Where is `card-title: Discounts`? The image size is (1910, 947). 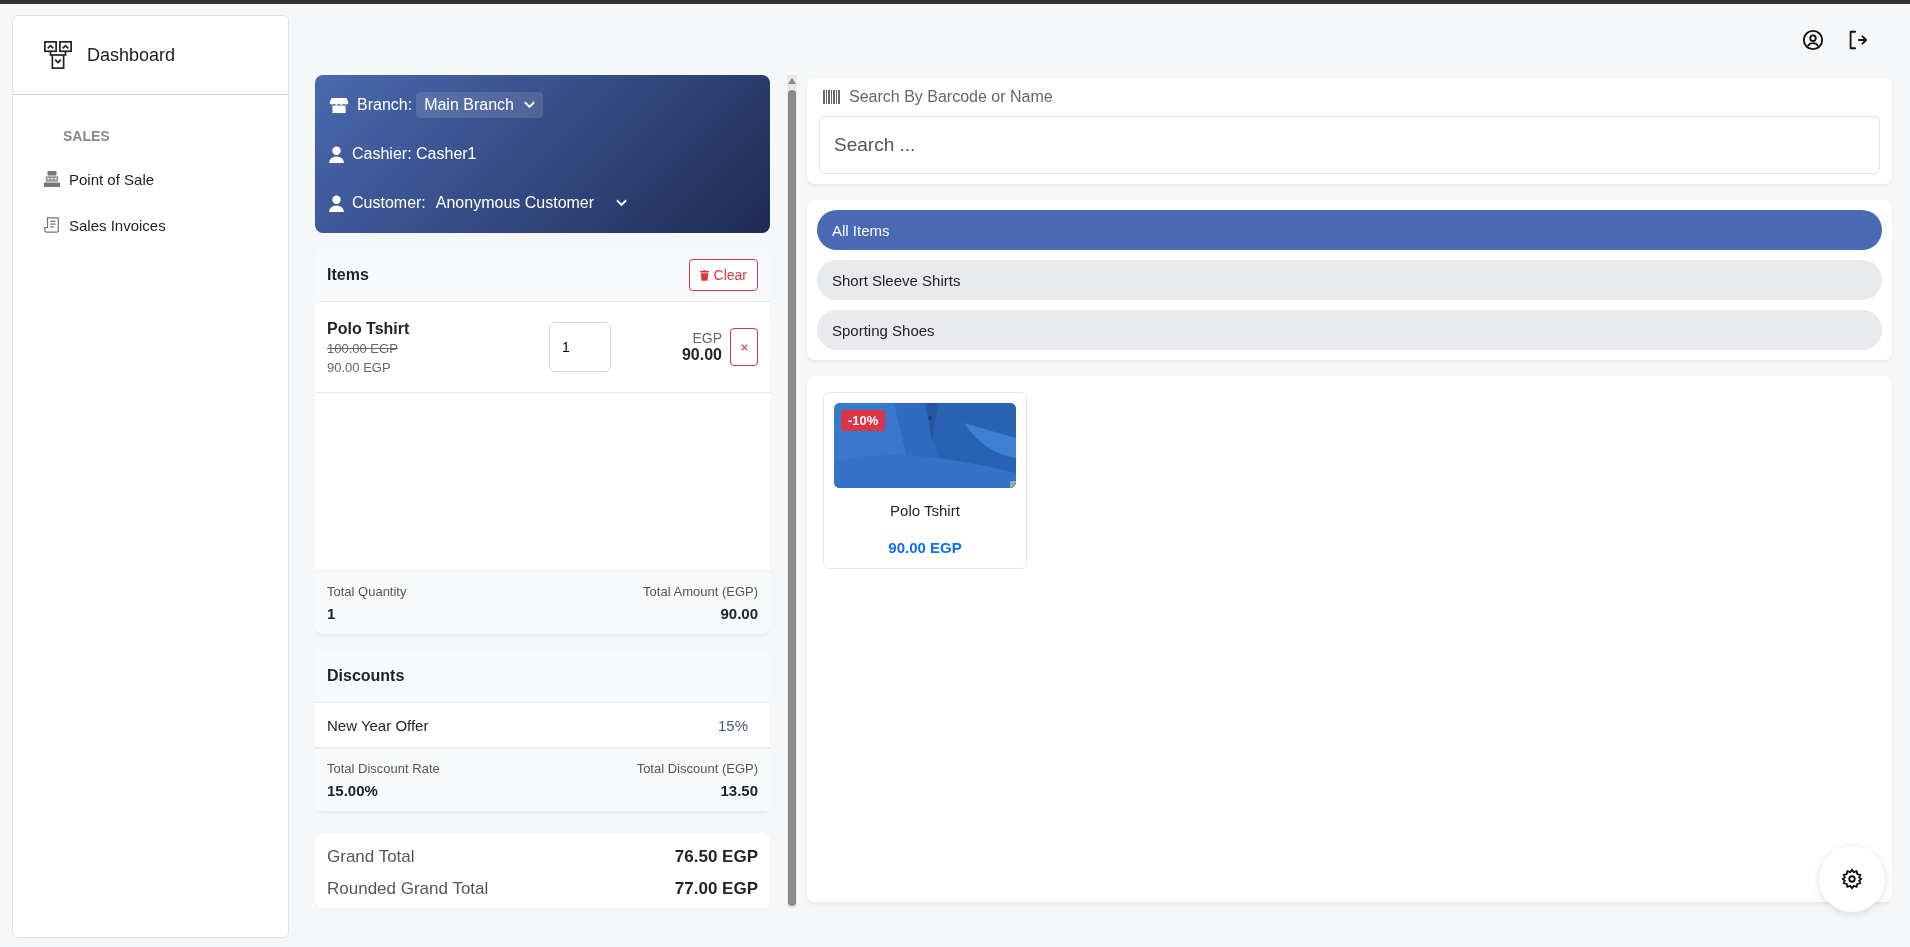
card-title: Discounts is located at coordinates (366, 676).